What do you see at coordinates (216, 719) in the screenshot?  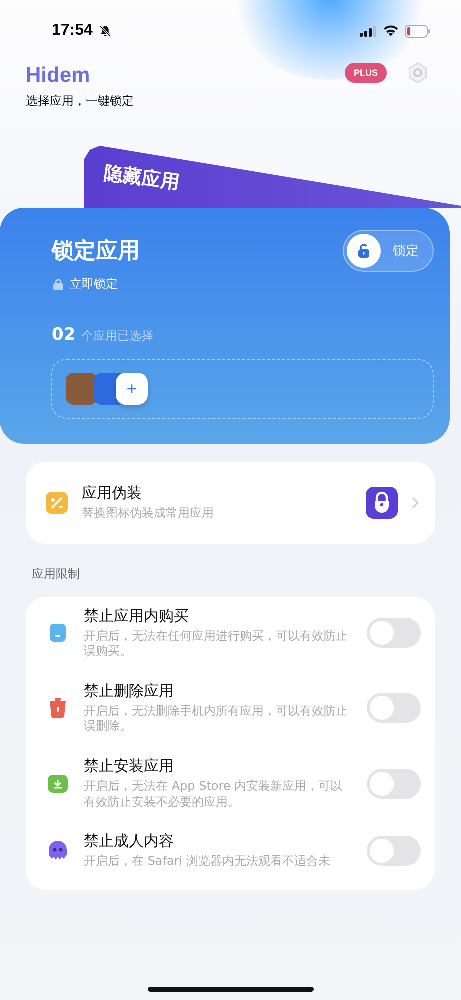 I see `item-description: 开启后，无法删除手机内所有应用，可以有效防止误删除。` at bounding box center [216, 719].